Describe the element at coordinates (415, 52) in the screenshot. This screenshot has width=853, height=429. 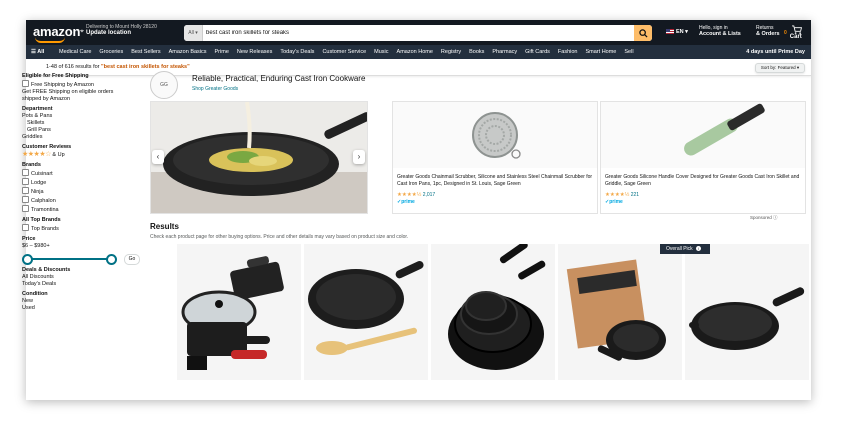
I see `nav-item: Amazon Home` at that location.